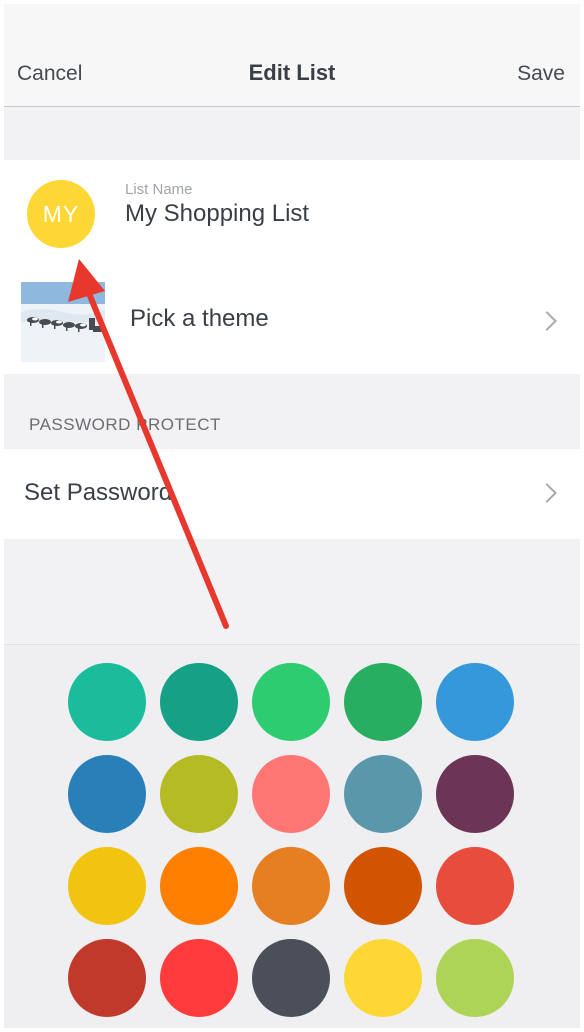  What do you see at coordinates (292, 55) in the screenshot?
I see `navigation-bar: Cancel Edit List Save` at bounding box center [292, 55].